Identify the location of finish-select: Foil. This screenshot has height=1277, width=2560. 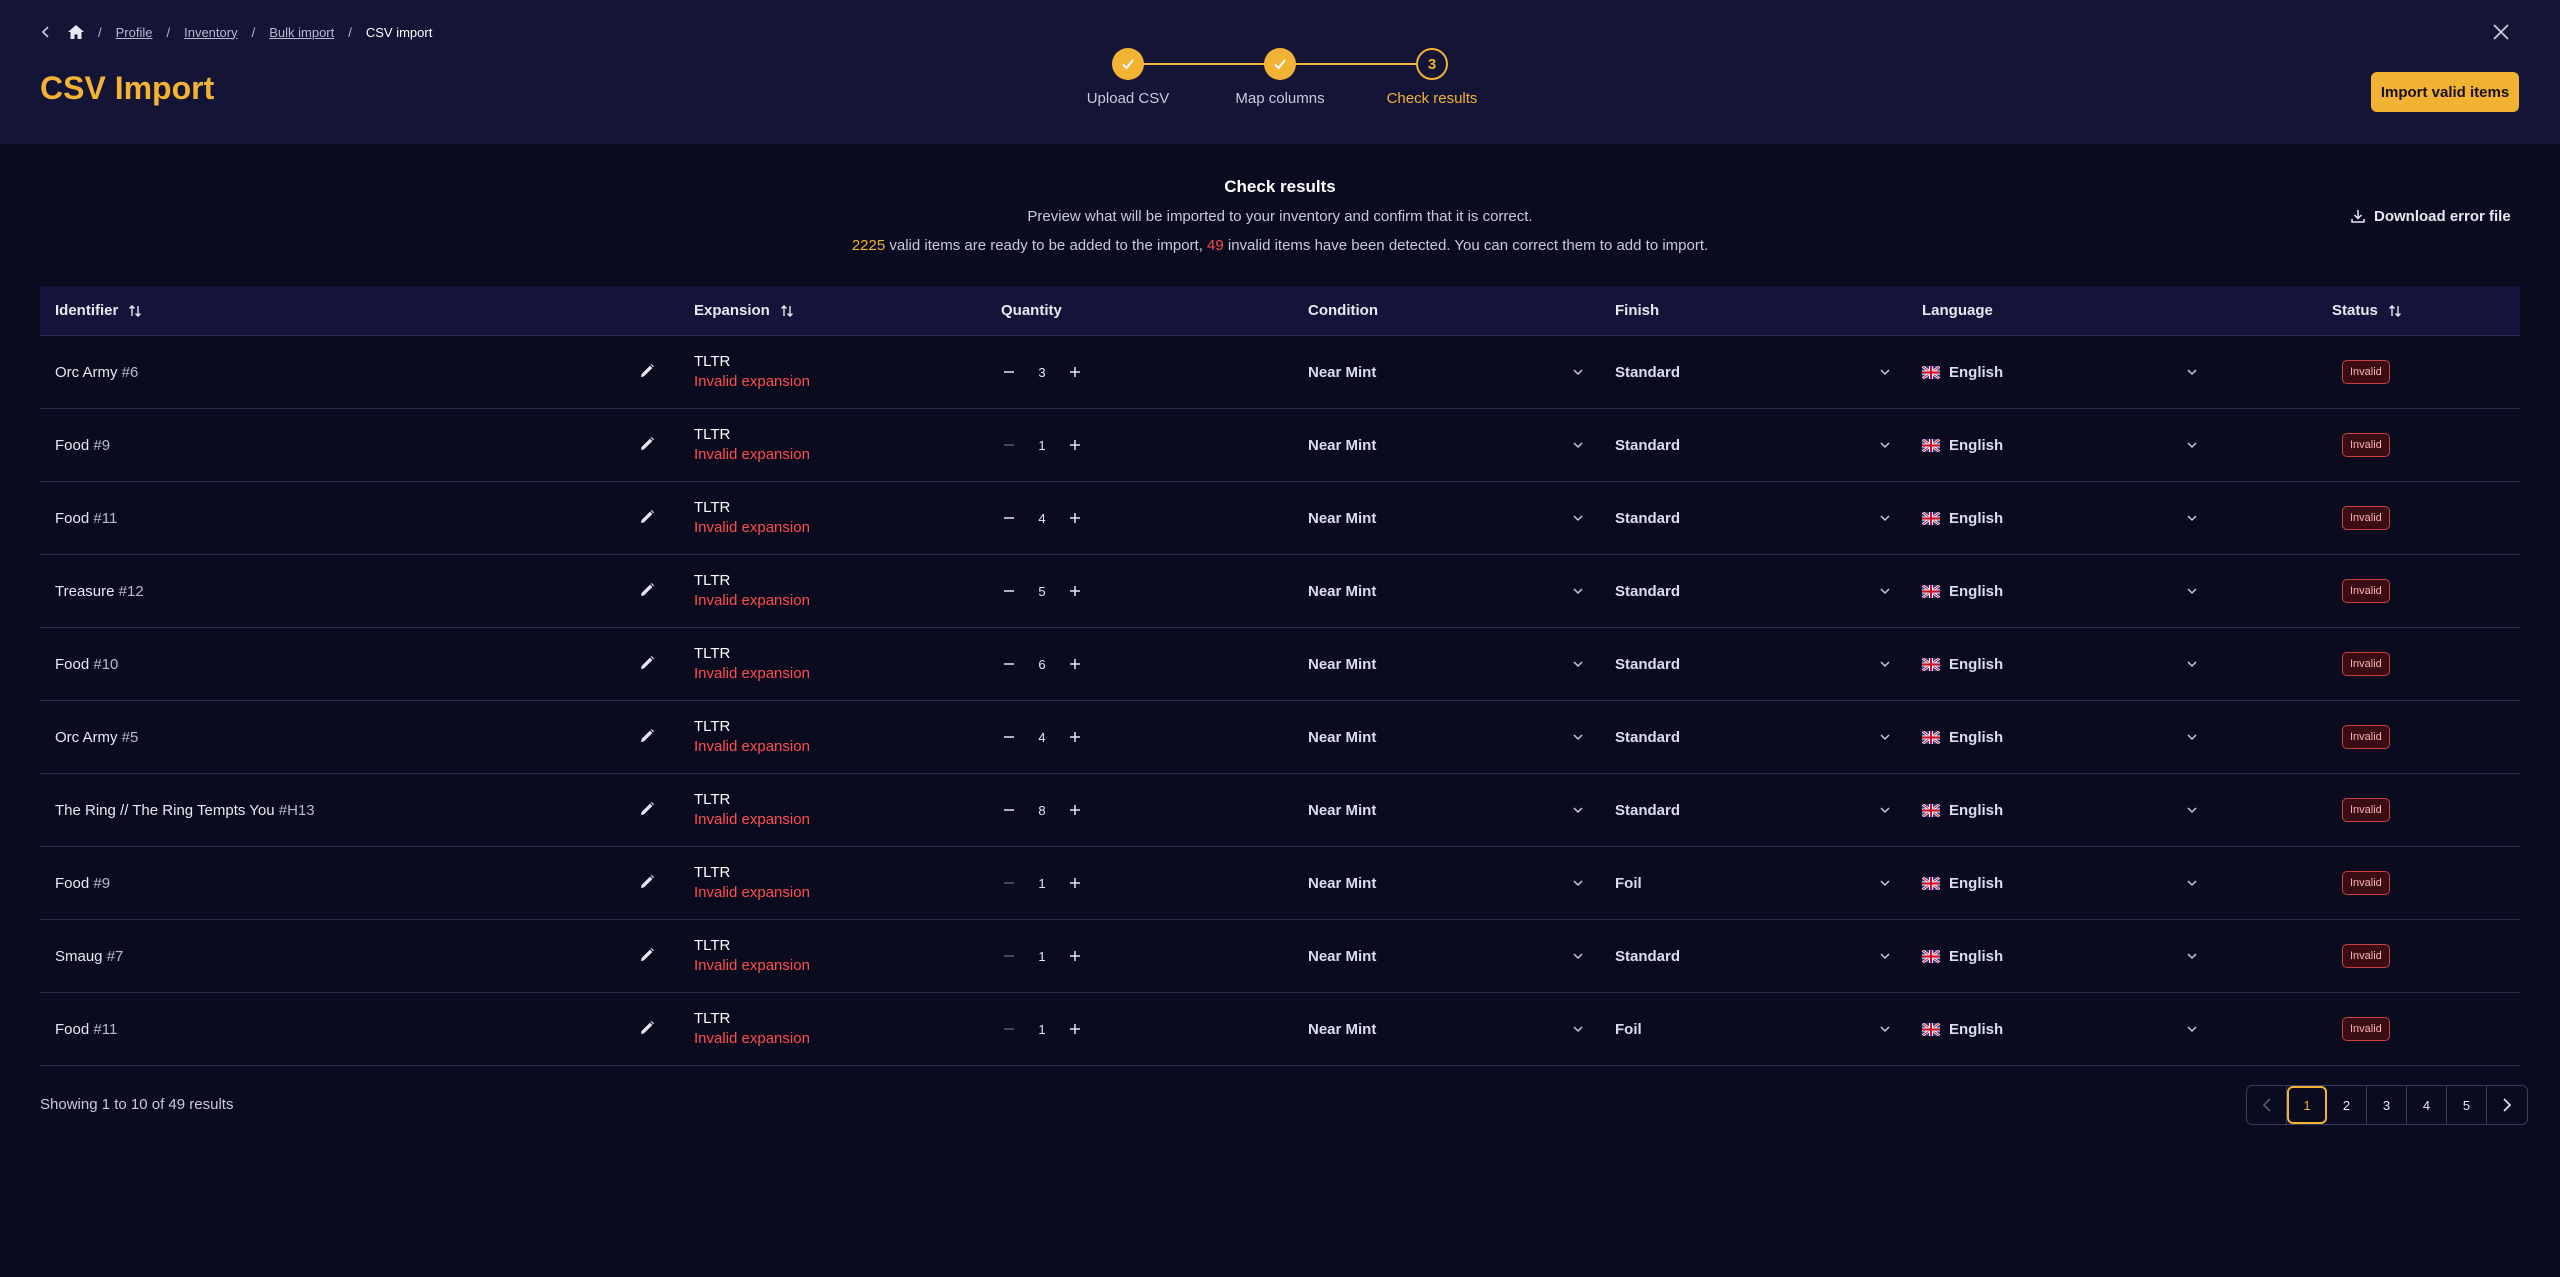
(1628, 883).